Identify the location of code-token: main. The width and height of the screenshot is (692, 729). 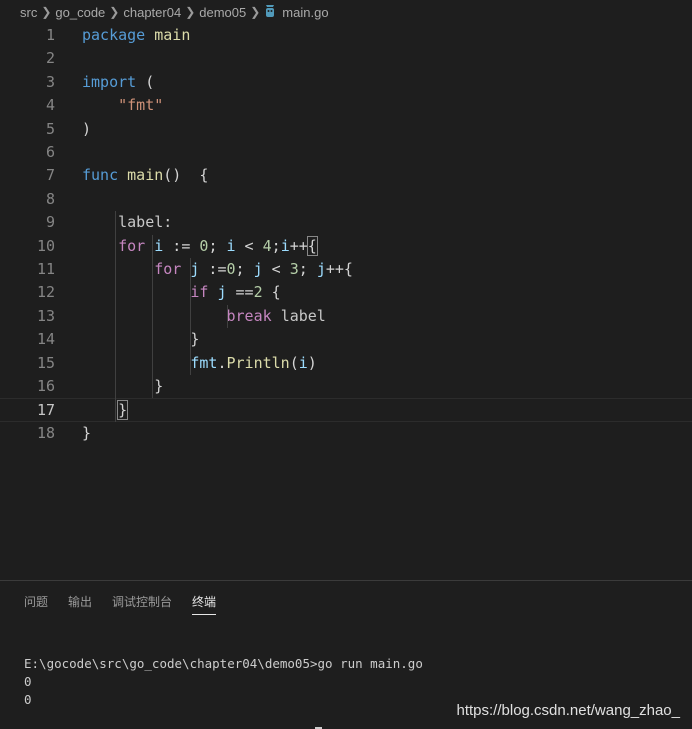
(145, 175).